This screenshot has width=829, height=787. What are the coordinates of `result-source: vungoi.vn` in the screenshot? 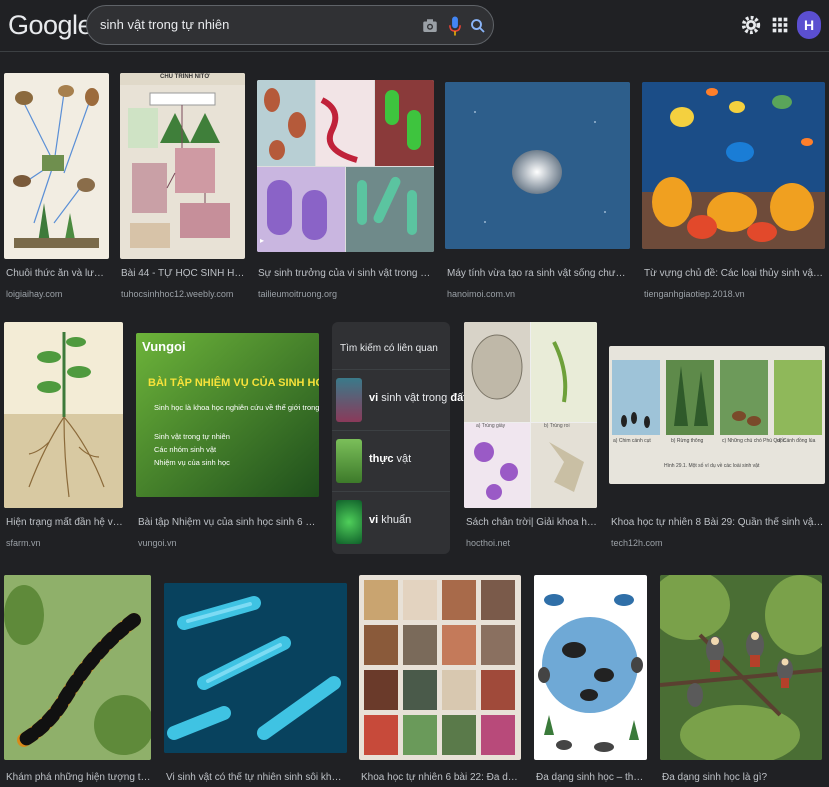 It's located at (228, 543).